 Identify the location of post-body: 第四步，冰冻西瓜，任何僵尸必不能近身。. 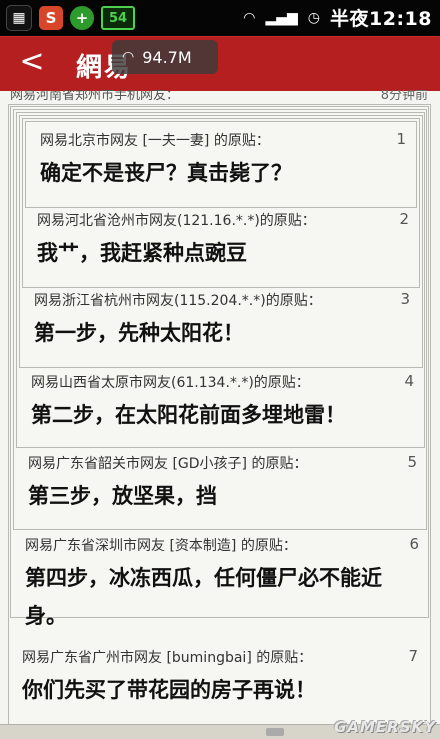
(203, 597).